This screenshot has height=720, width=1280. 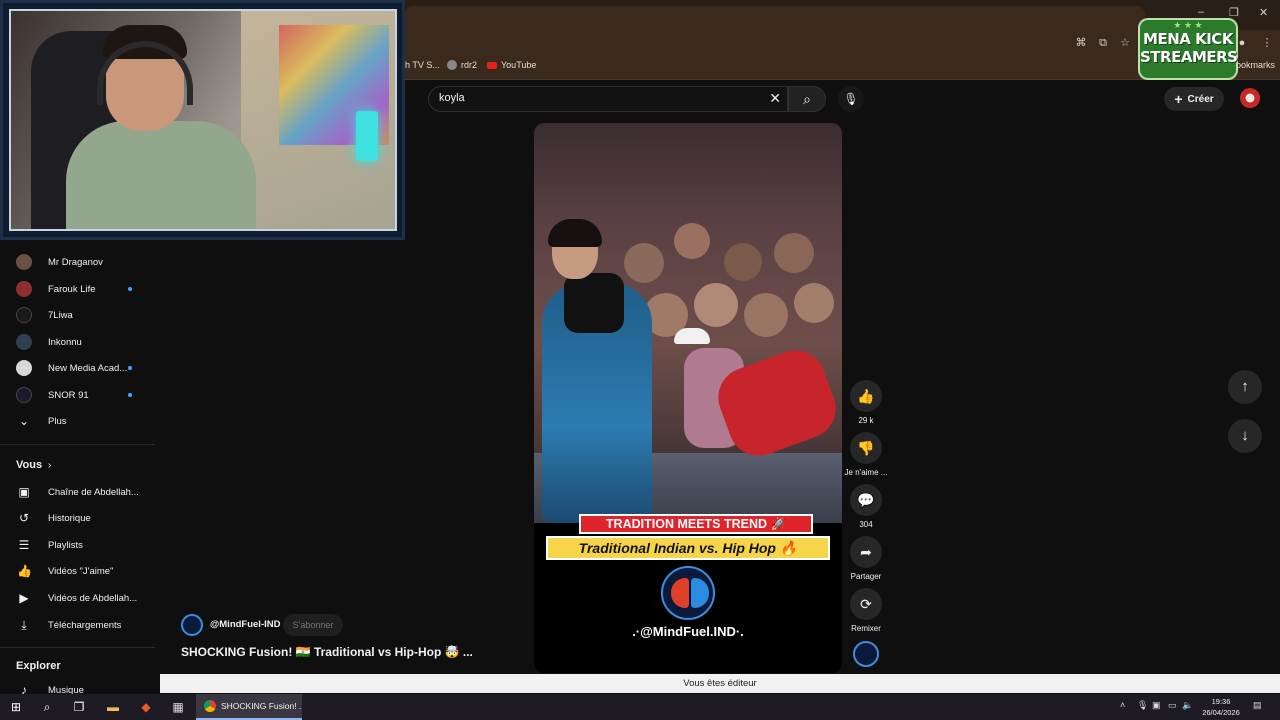 I want to click on playlist-icon: ☰, so click(x=24, y=545).